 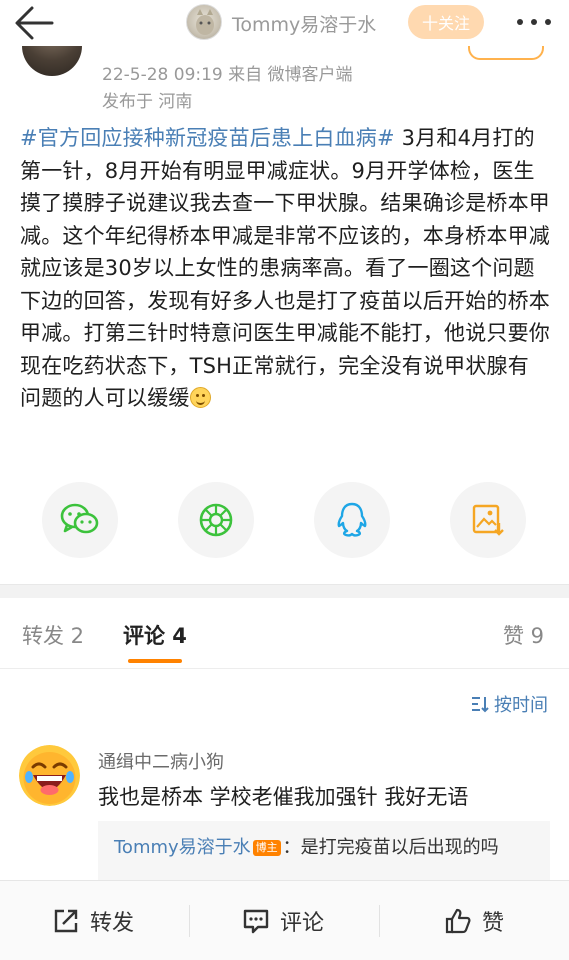 What do you see at coordinates (161, 761) in the screenshot?
I see `commenter-username: 通缉中二病小狗` at bounding box center [161, 761].